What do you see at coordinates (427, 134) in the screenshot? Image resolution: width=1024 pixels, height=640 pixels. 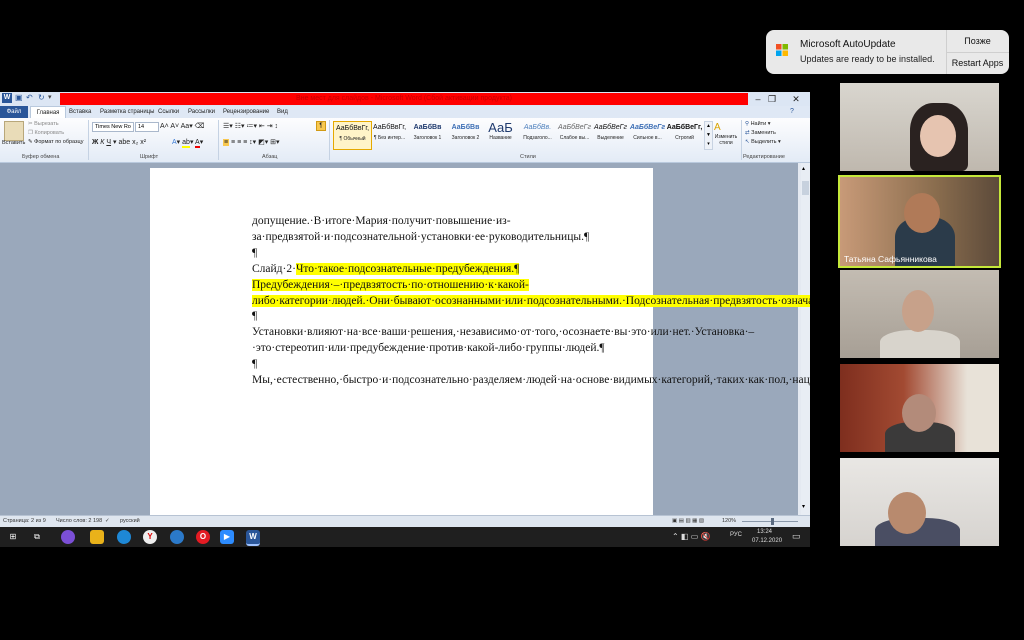 I see `style-heading-1: АаБбВв Заголовок 1` at bounding box center [427, 134].